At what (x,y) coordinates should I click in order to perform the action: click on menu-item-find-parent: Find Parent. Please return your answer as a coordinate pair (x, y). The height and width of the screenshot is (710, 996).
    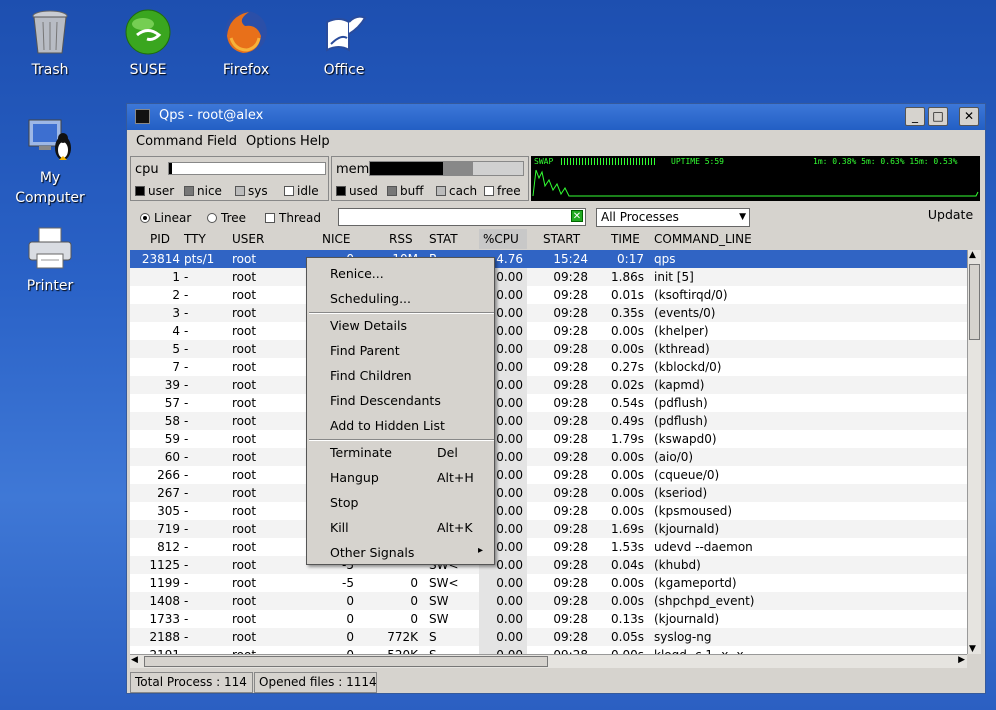
    Looking at the image, I should click on (365, 350).